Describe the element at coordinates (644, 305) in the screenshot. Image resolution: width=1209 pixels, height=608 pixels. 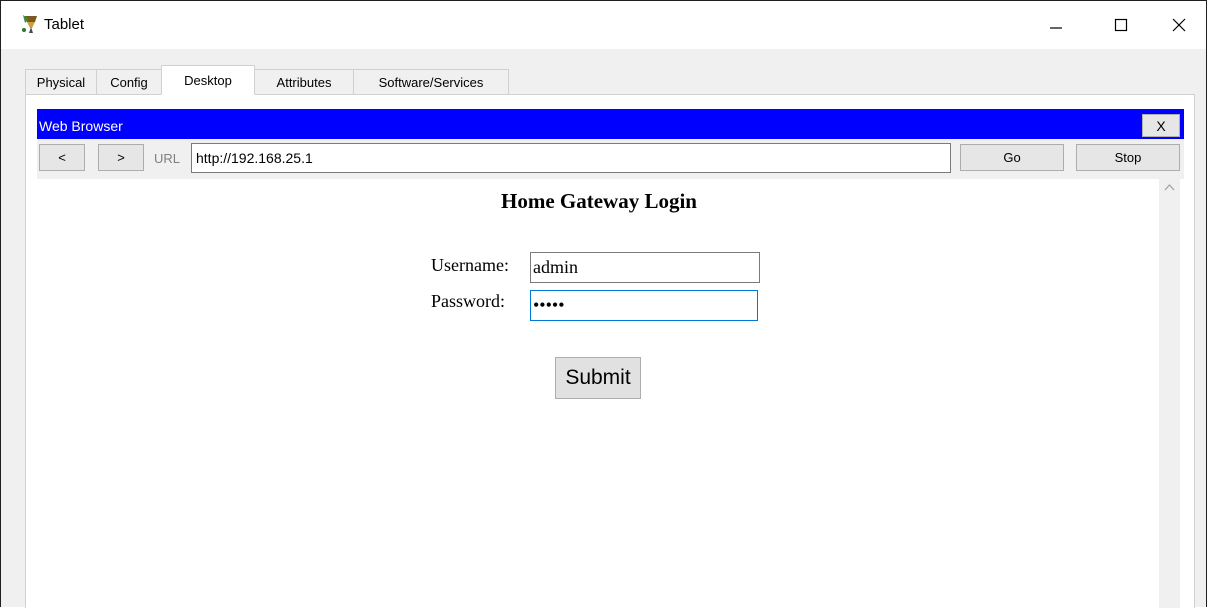
I see `password-field` at that location.